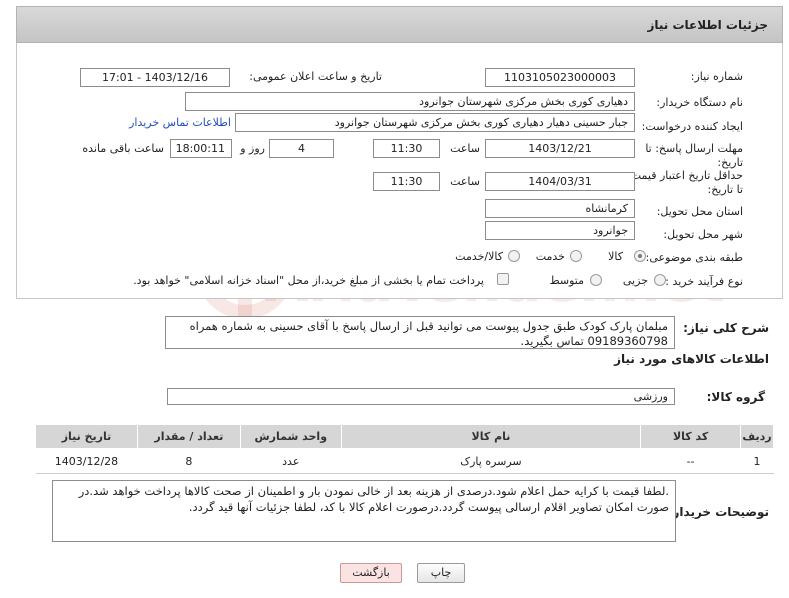 This screenshot has height=598, width=789. Describe the element at coordinates (371, 573) in the screenshot. I see `back-button: بازگشت` at that location.